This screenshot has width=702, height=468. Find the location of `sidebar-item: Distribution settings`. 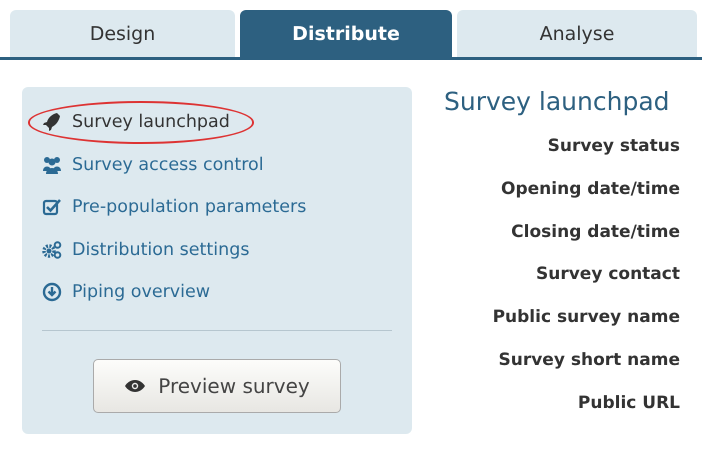

sidebar-item: Distribution settings is located at coordinates (146, 249).